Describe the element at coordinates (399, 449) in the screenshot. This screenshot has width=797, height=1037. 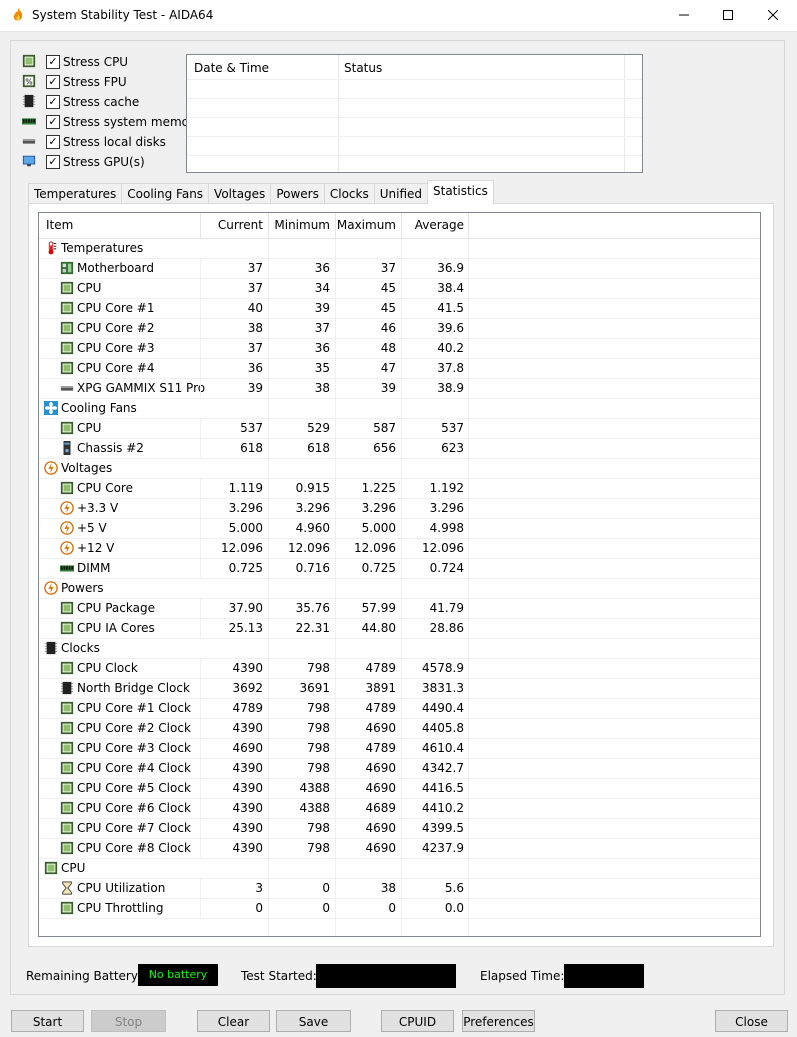
I see `table-row: Chassis #2 618 618 656 623` at that location.